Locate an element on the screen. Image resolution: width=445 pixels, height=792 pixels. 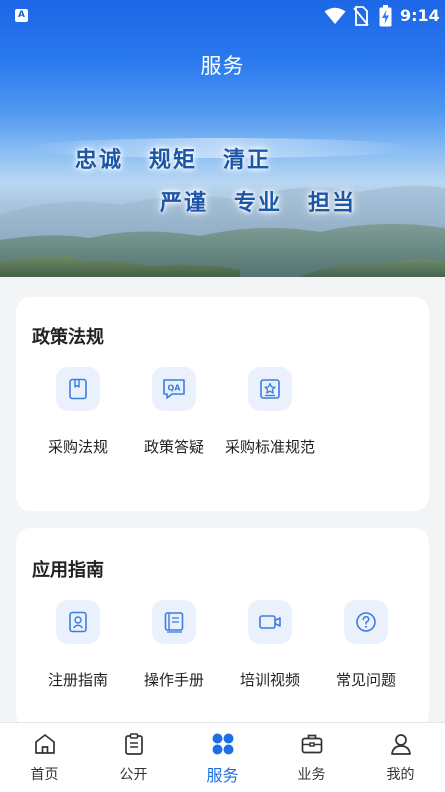
item-label: 常见问题 is located at coordinates (365, 680).